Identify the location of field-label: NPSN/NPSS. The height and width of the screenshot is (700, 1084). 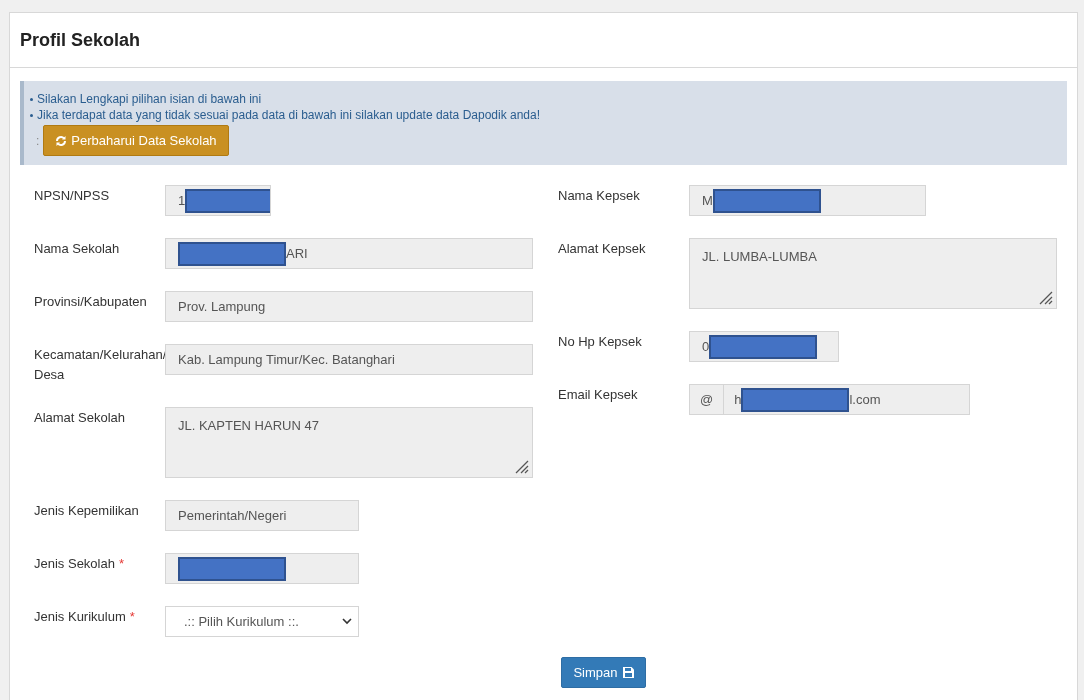
(72, 195).